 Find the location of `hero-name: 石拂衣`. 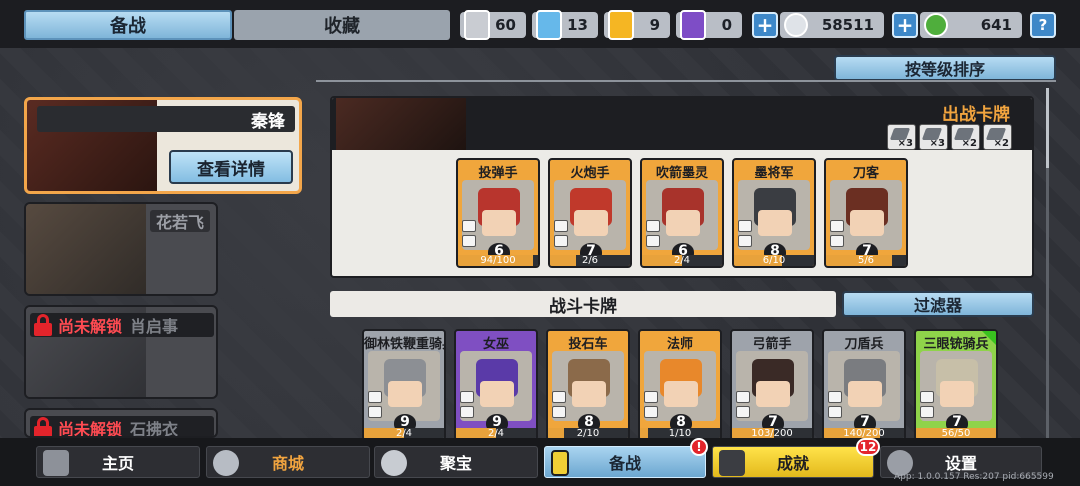

hero-name: 石拂衣 is located at coordinates (154, 429).